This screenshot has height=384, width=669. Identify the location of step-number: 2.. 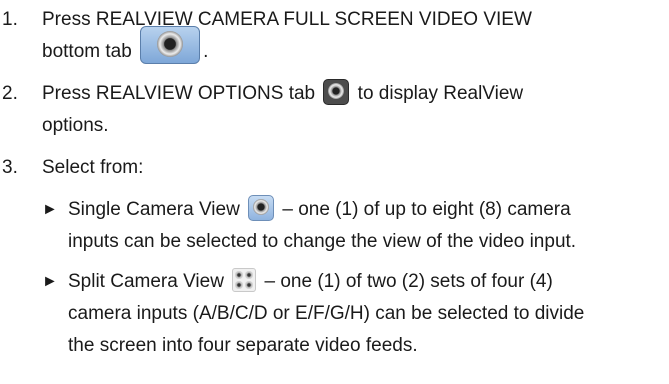
(10, 93).